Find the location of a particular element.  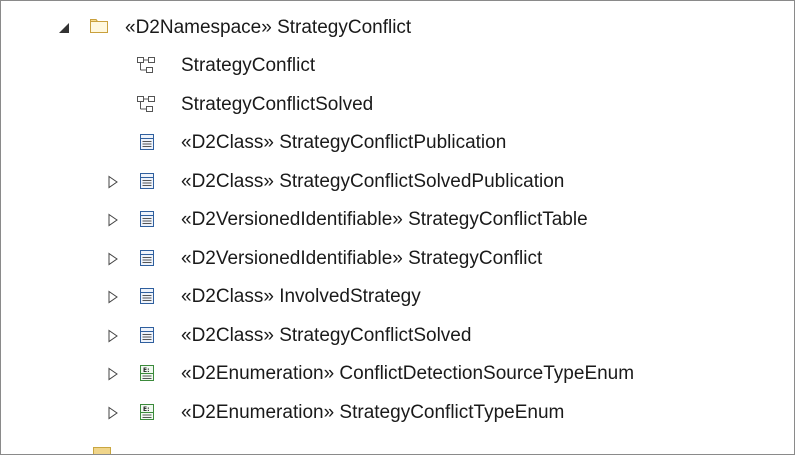

tree-node-label: «D2Class» InvolvedStrategy is located at coordinates (301, 296).